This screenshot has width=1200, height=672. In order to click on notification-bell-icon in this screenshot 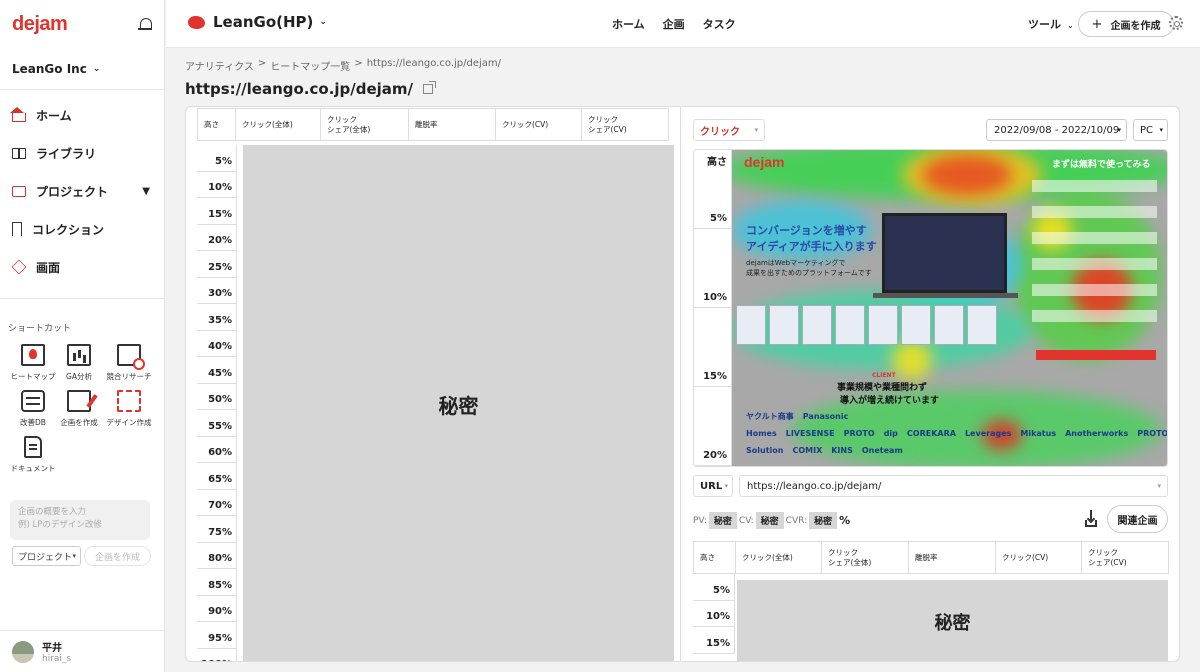, I will do `click(145, 24)`.